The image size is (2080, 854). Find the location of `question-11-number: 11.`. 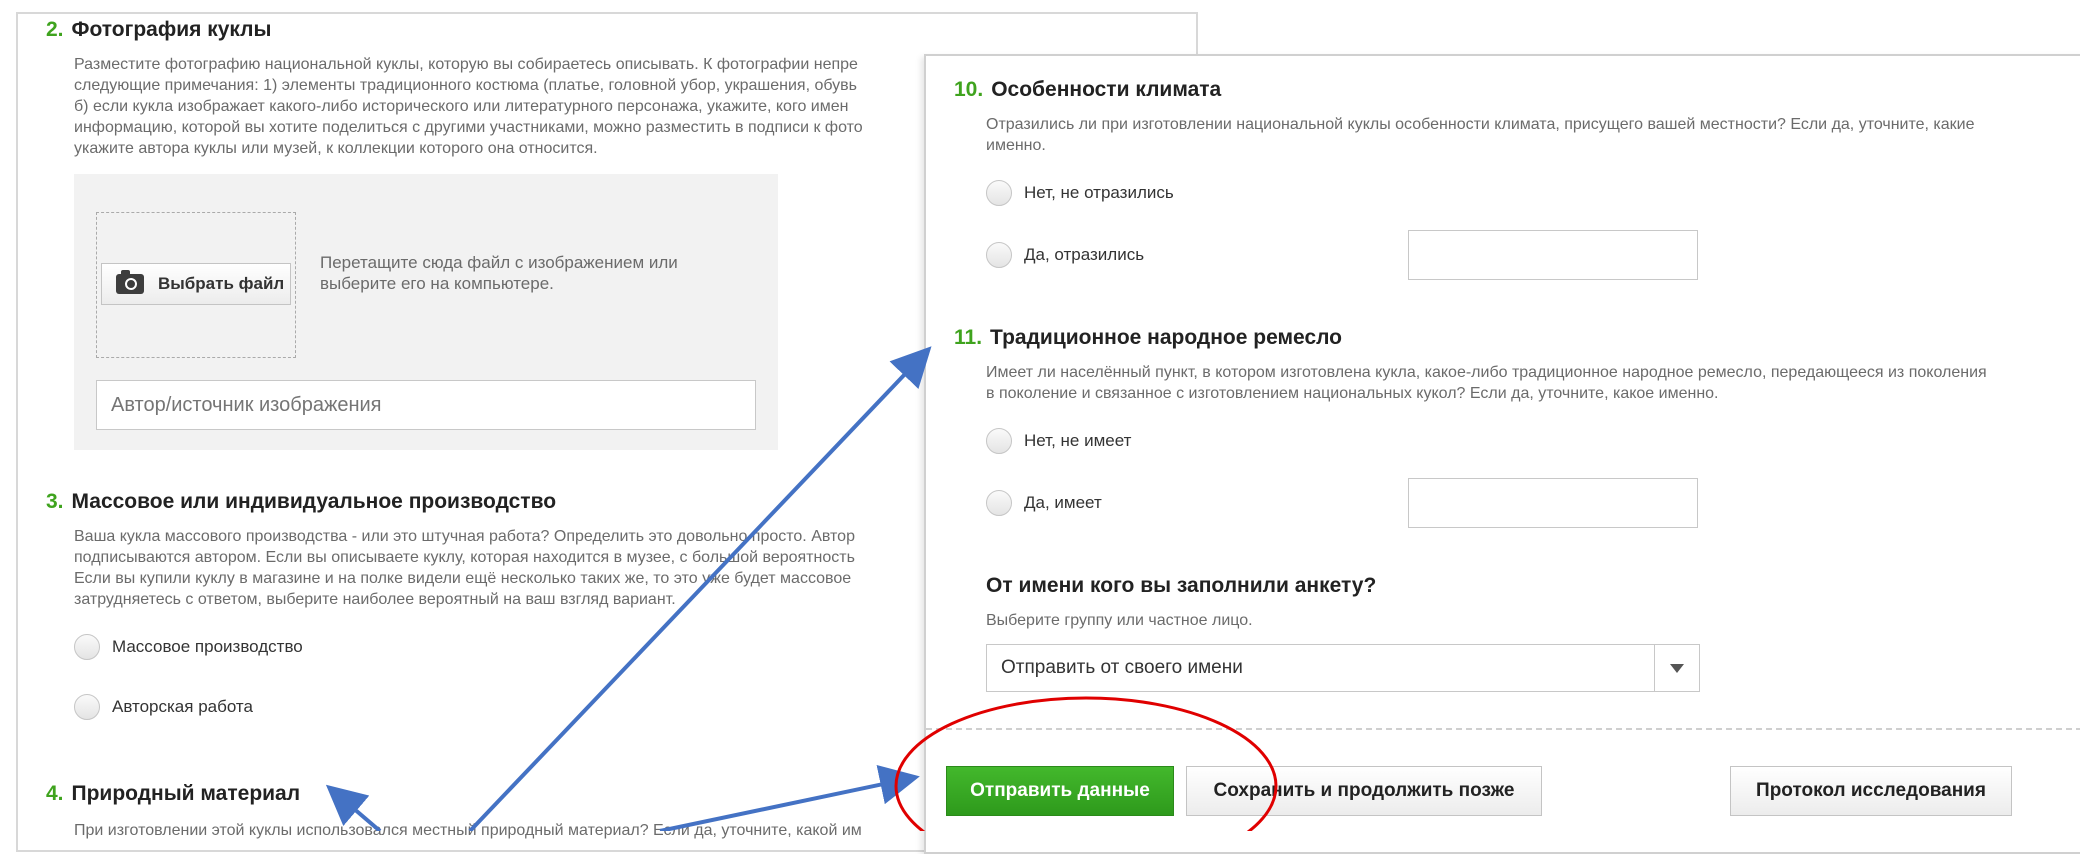

question-11-number: 11. is located at coordinates (968, 337).